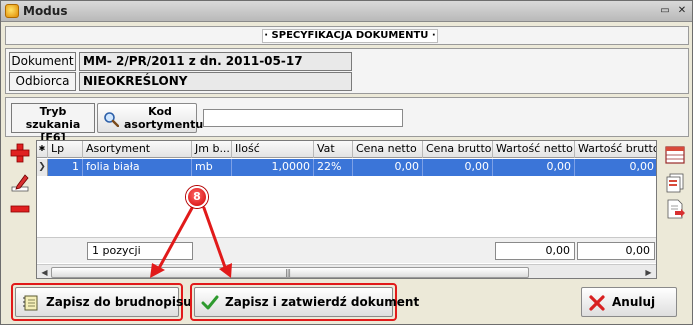 The image size is (693, 325). I want to click on cell-wartosc-brutto: 0,00, so click(615, 167).